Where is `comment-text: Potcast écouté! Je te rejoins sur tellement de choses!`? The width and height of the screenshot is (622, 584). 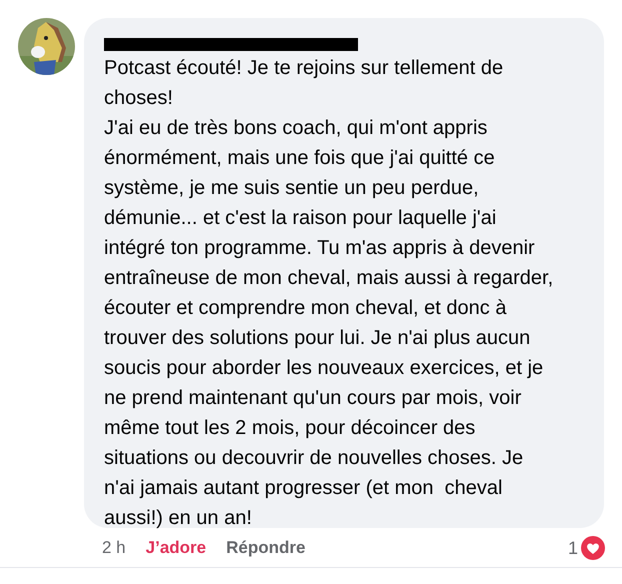
comment-text: Potcast écouté! Je te rejoins sur tellement de choses! is located at coordinates (304, 83).